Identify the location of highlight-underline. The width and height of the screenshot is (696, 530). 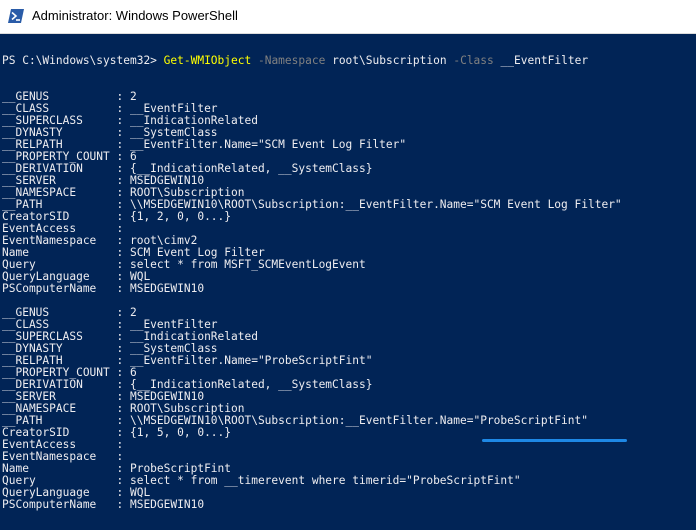
(554, 440).